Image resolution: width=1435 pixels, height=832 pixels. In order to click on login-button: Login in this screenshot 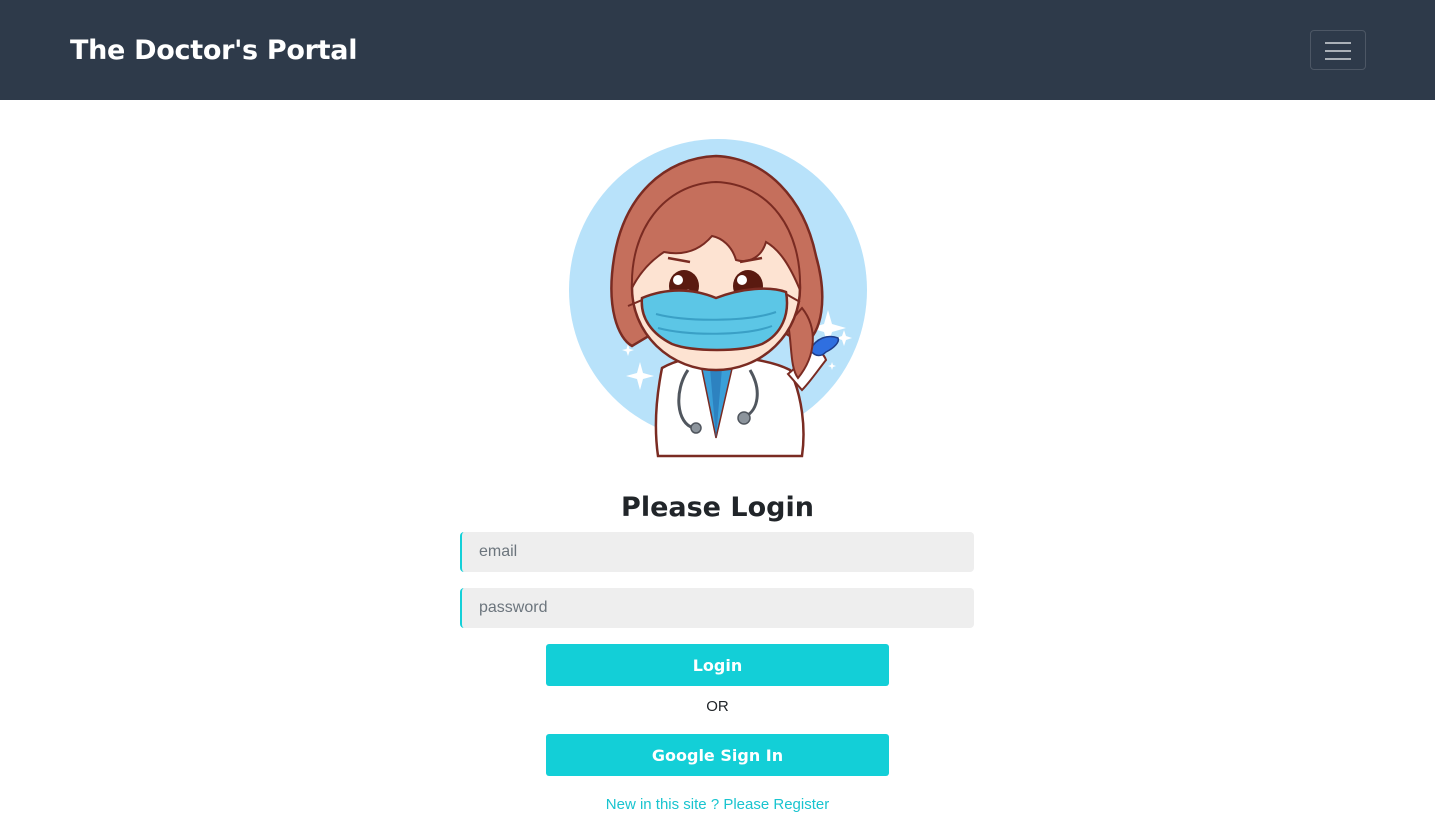, I will do `click(717, 665)`.